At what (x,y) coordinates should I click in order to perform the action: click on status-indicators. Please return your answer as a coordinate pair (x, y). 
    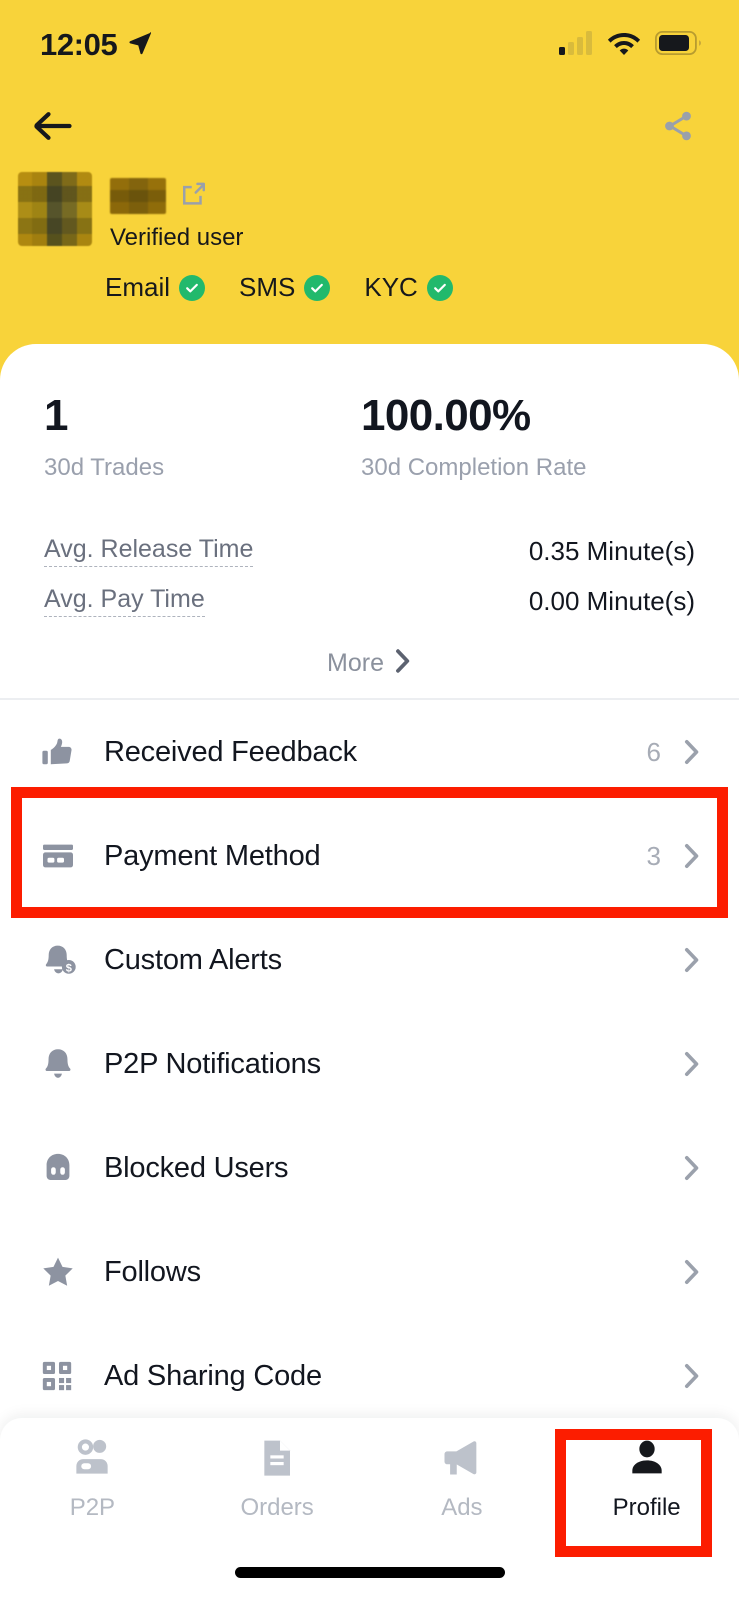
    Looking at the image, I should click on (630, 45).